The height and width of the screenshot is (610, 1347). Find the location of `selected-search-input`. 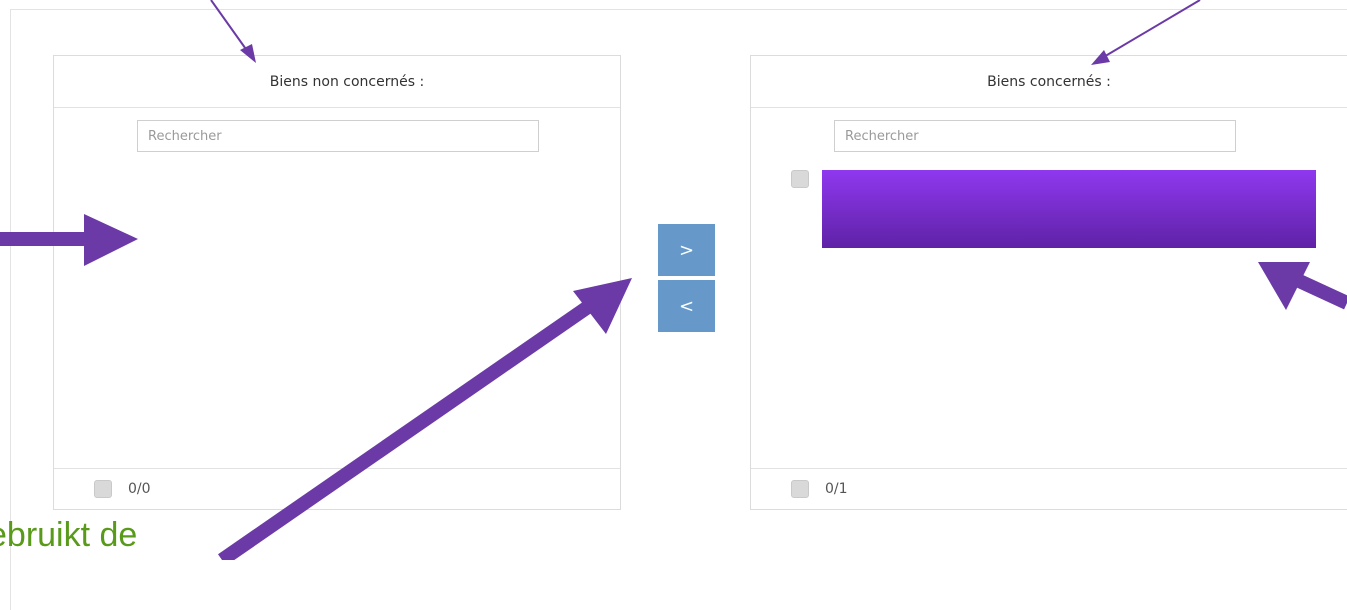

selected-search-input is located at coordinates (1035, 136).